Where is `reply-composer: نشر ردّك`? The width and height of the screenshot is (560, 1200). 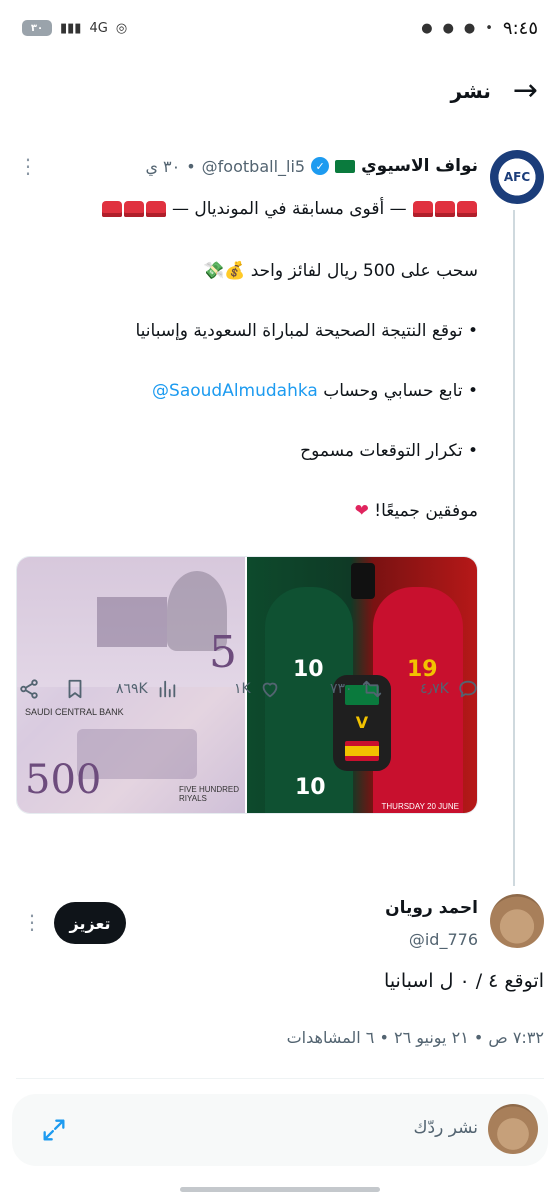
reply-composer: نشر ردّك is located at coordinates (280, 1130).